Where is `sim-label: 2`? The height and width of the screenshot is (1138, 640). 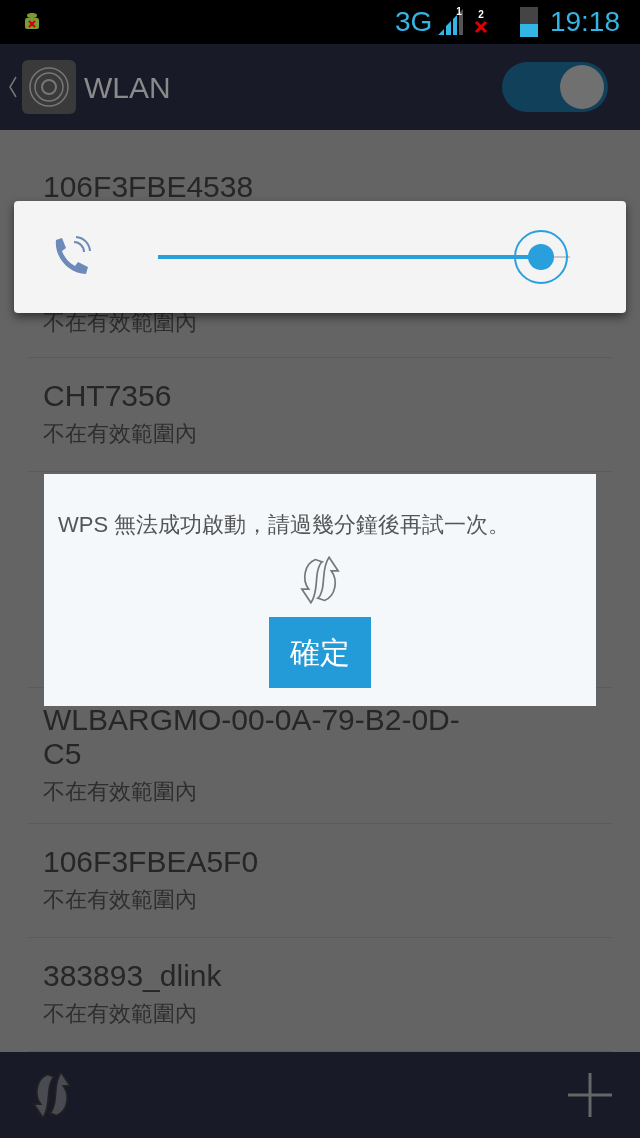
sim-label: 2 is located at coordinates (481, 15).